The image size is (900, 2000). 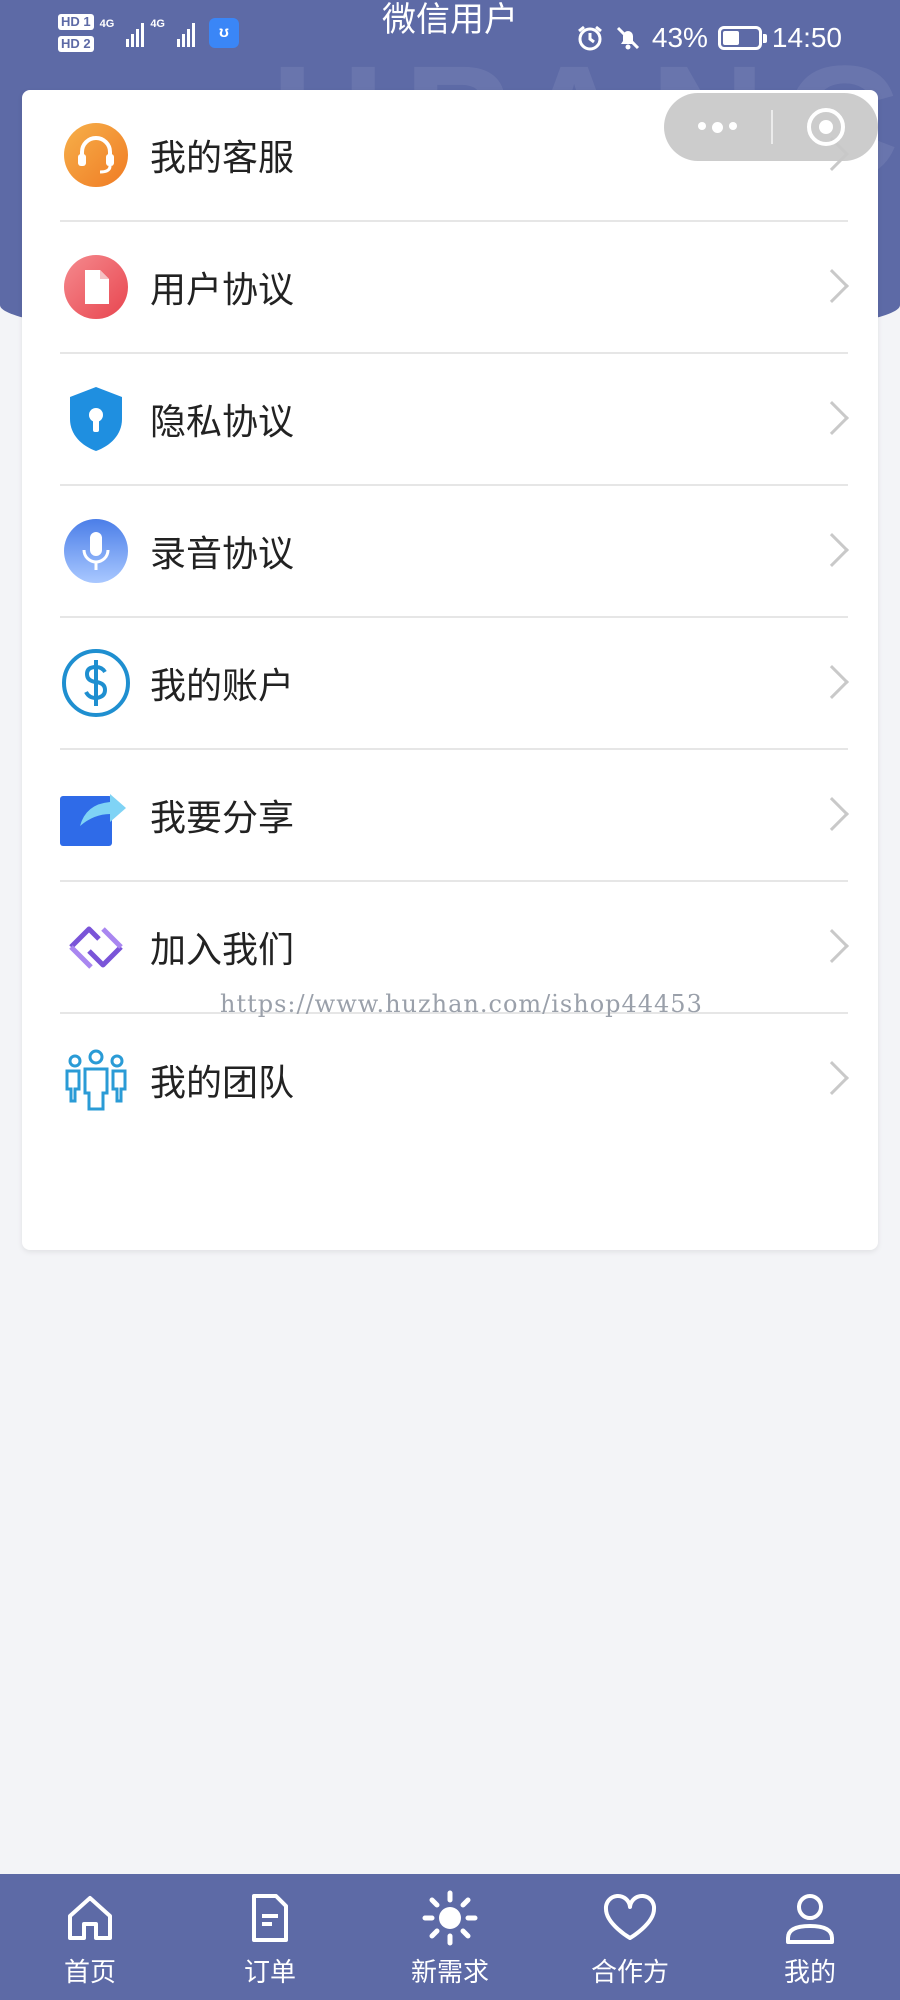 I want to click on share-icon, so click(x=96, y=815).